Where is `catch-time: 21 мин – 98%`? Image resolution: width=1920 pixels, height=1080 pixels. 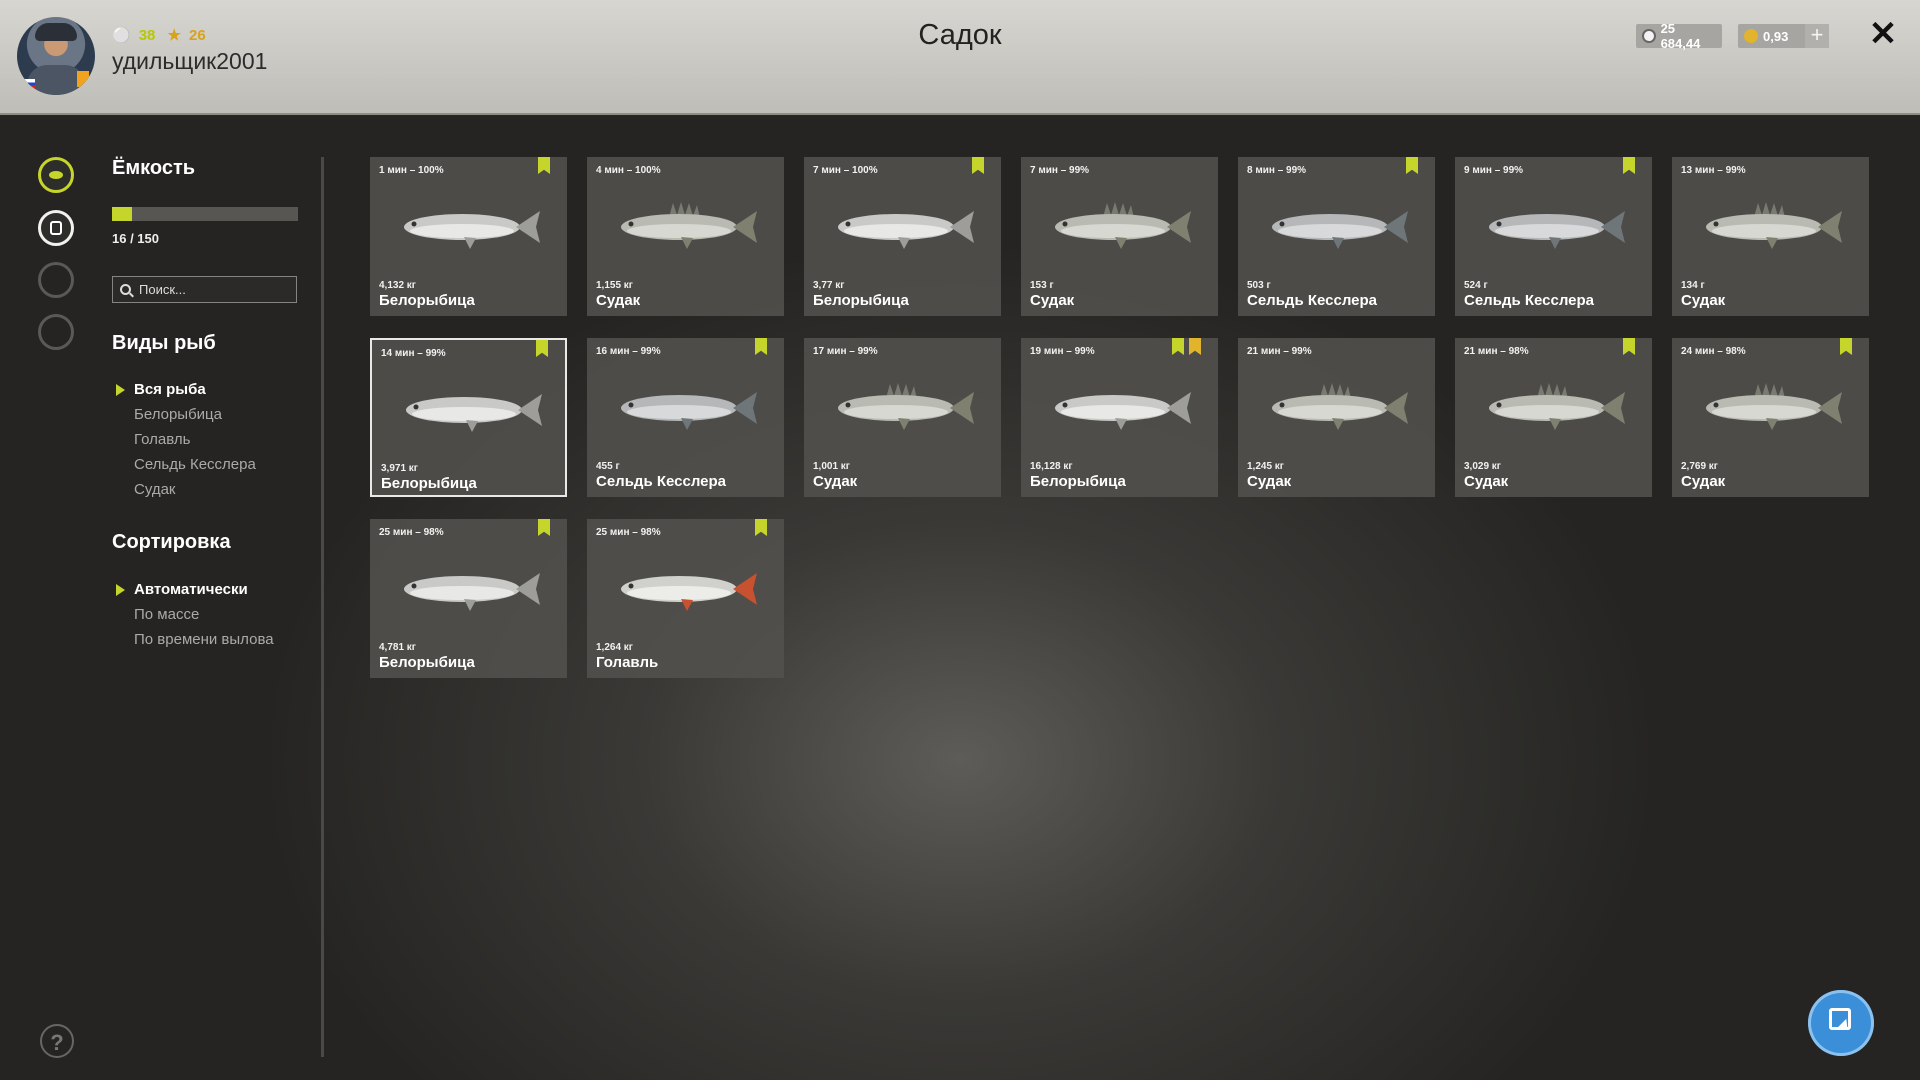
catch-time: 21 мин – 98% is located at coordinates (1496, 351).